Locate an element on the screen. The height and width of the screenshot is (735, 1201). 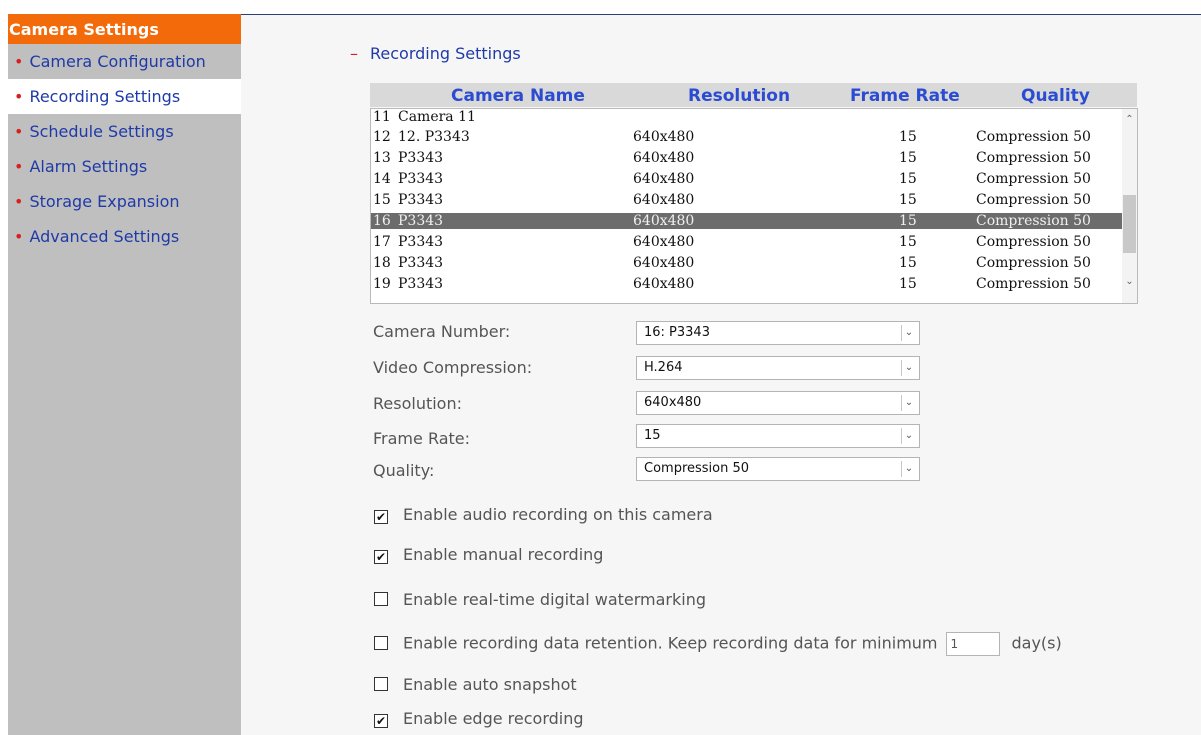
sidebar-item-label: Advanced Settings is located at coordinates (104, 236).